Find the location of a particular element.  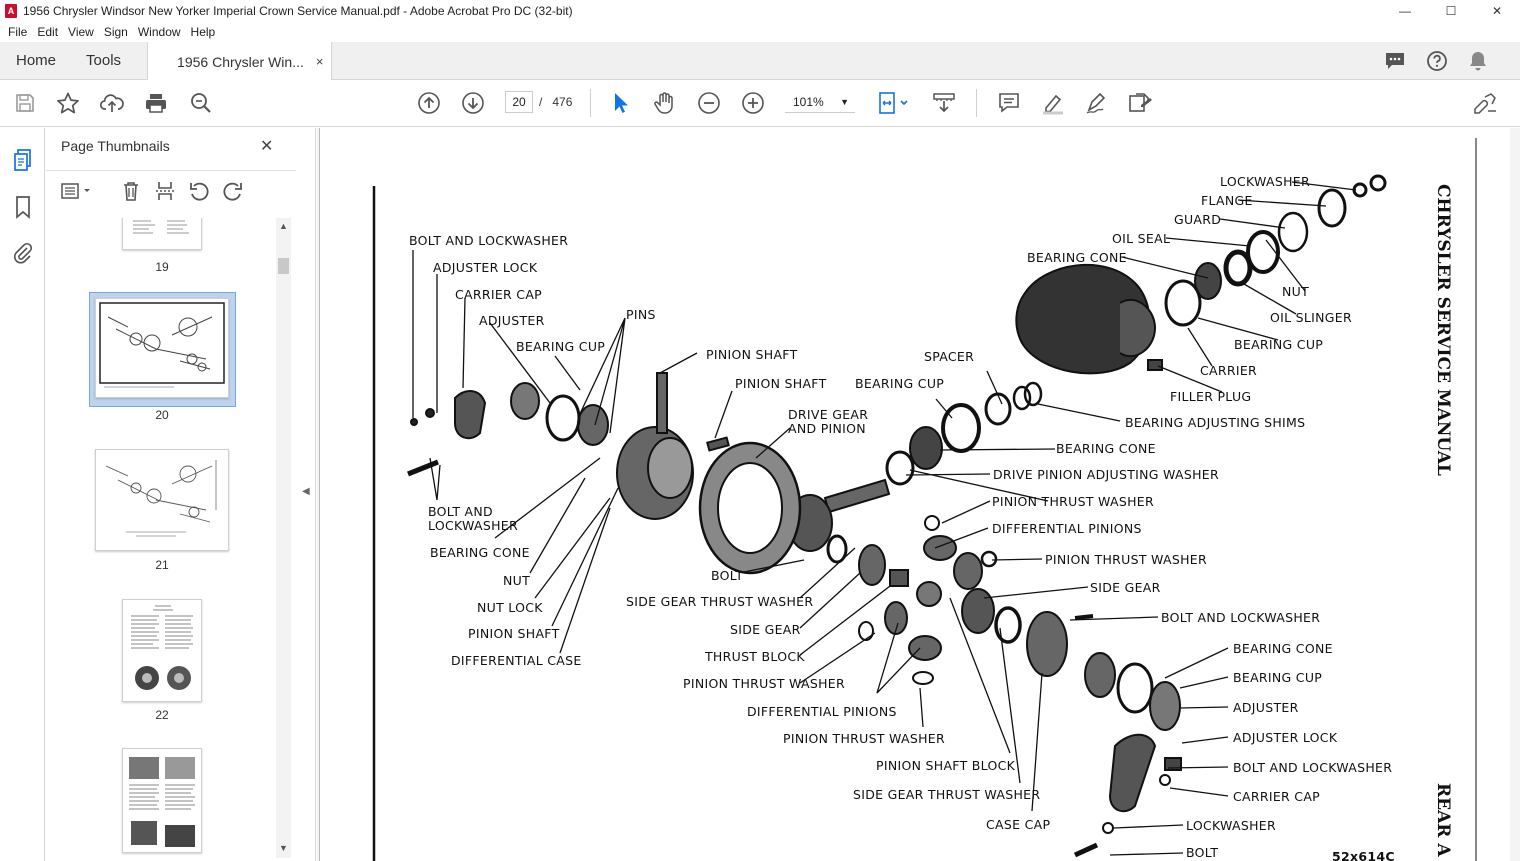

tab-home: Home is located at coordinates (35, 60).